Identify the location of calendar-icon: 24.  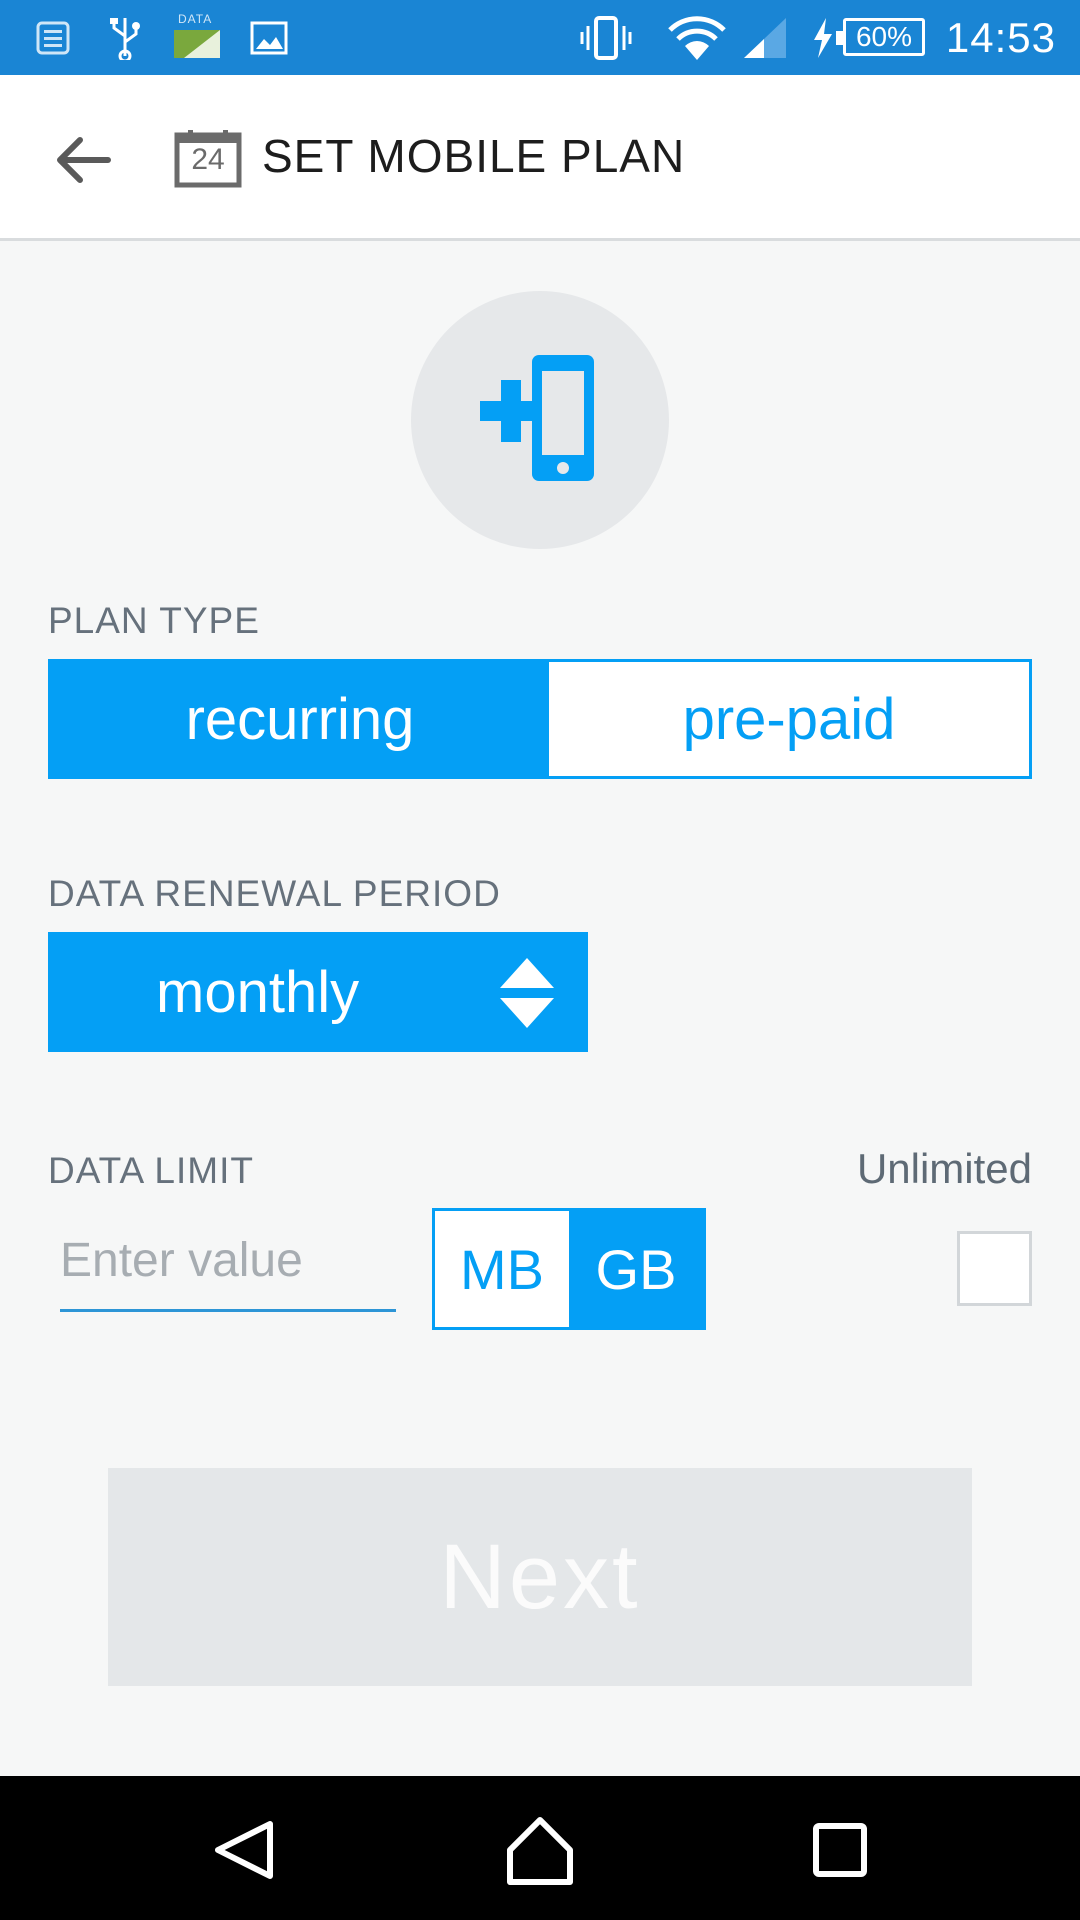
(208, 159).